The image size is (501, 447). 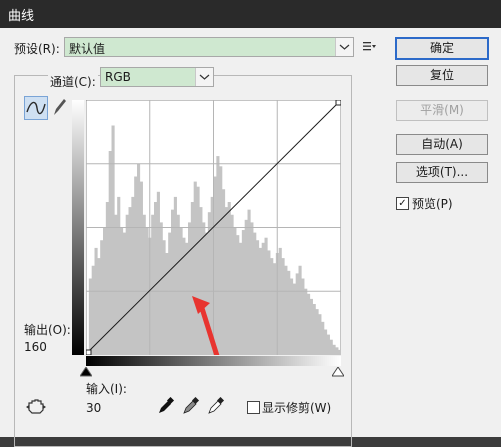 I want to click on show-clipping-checkbox, so click(x=253, y=407).